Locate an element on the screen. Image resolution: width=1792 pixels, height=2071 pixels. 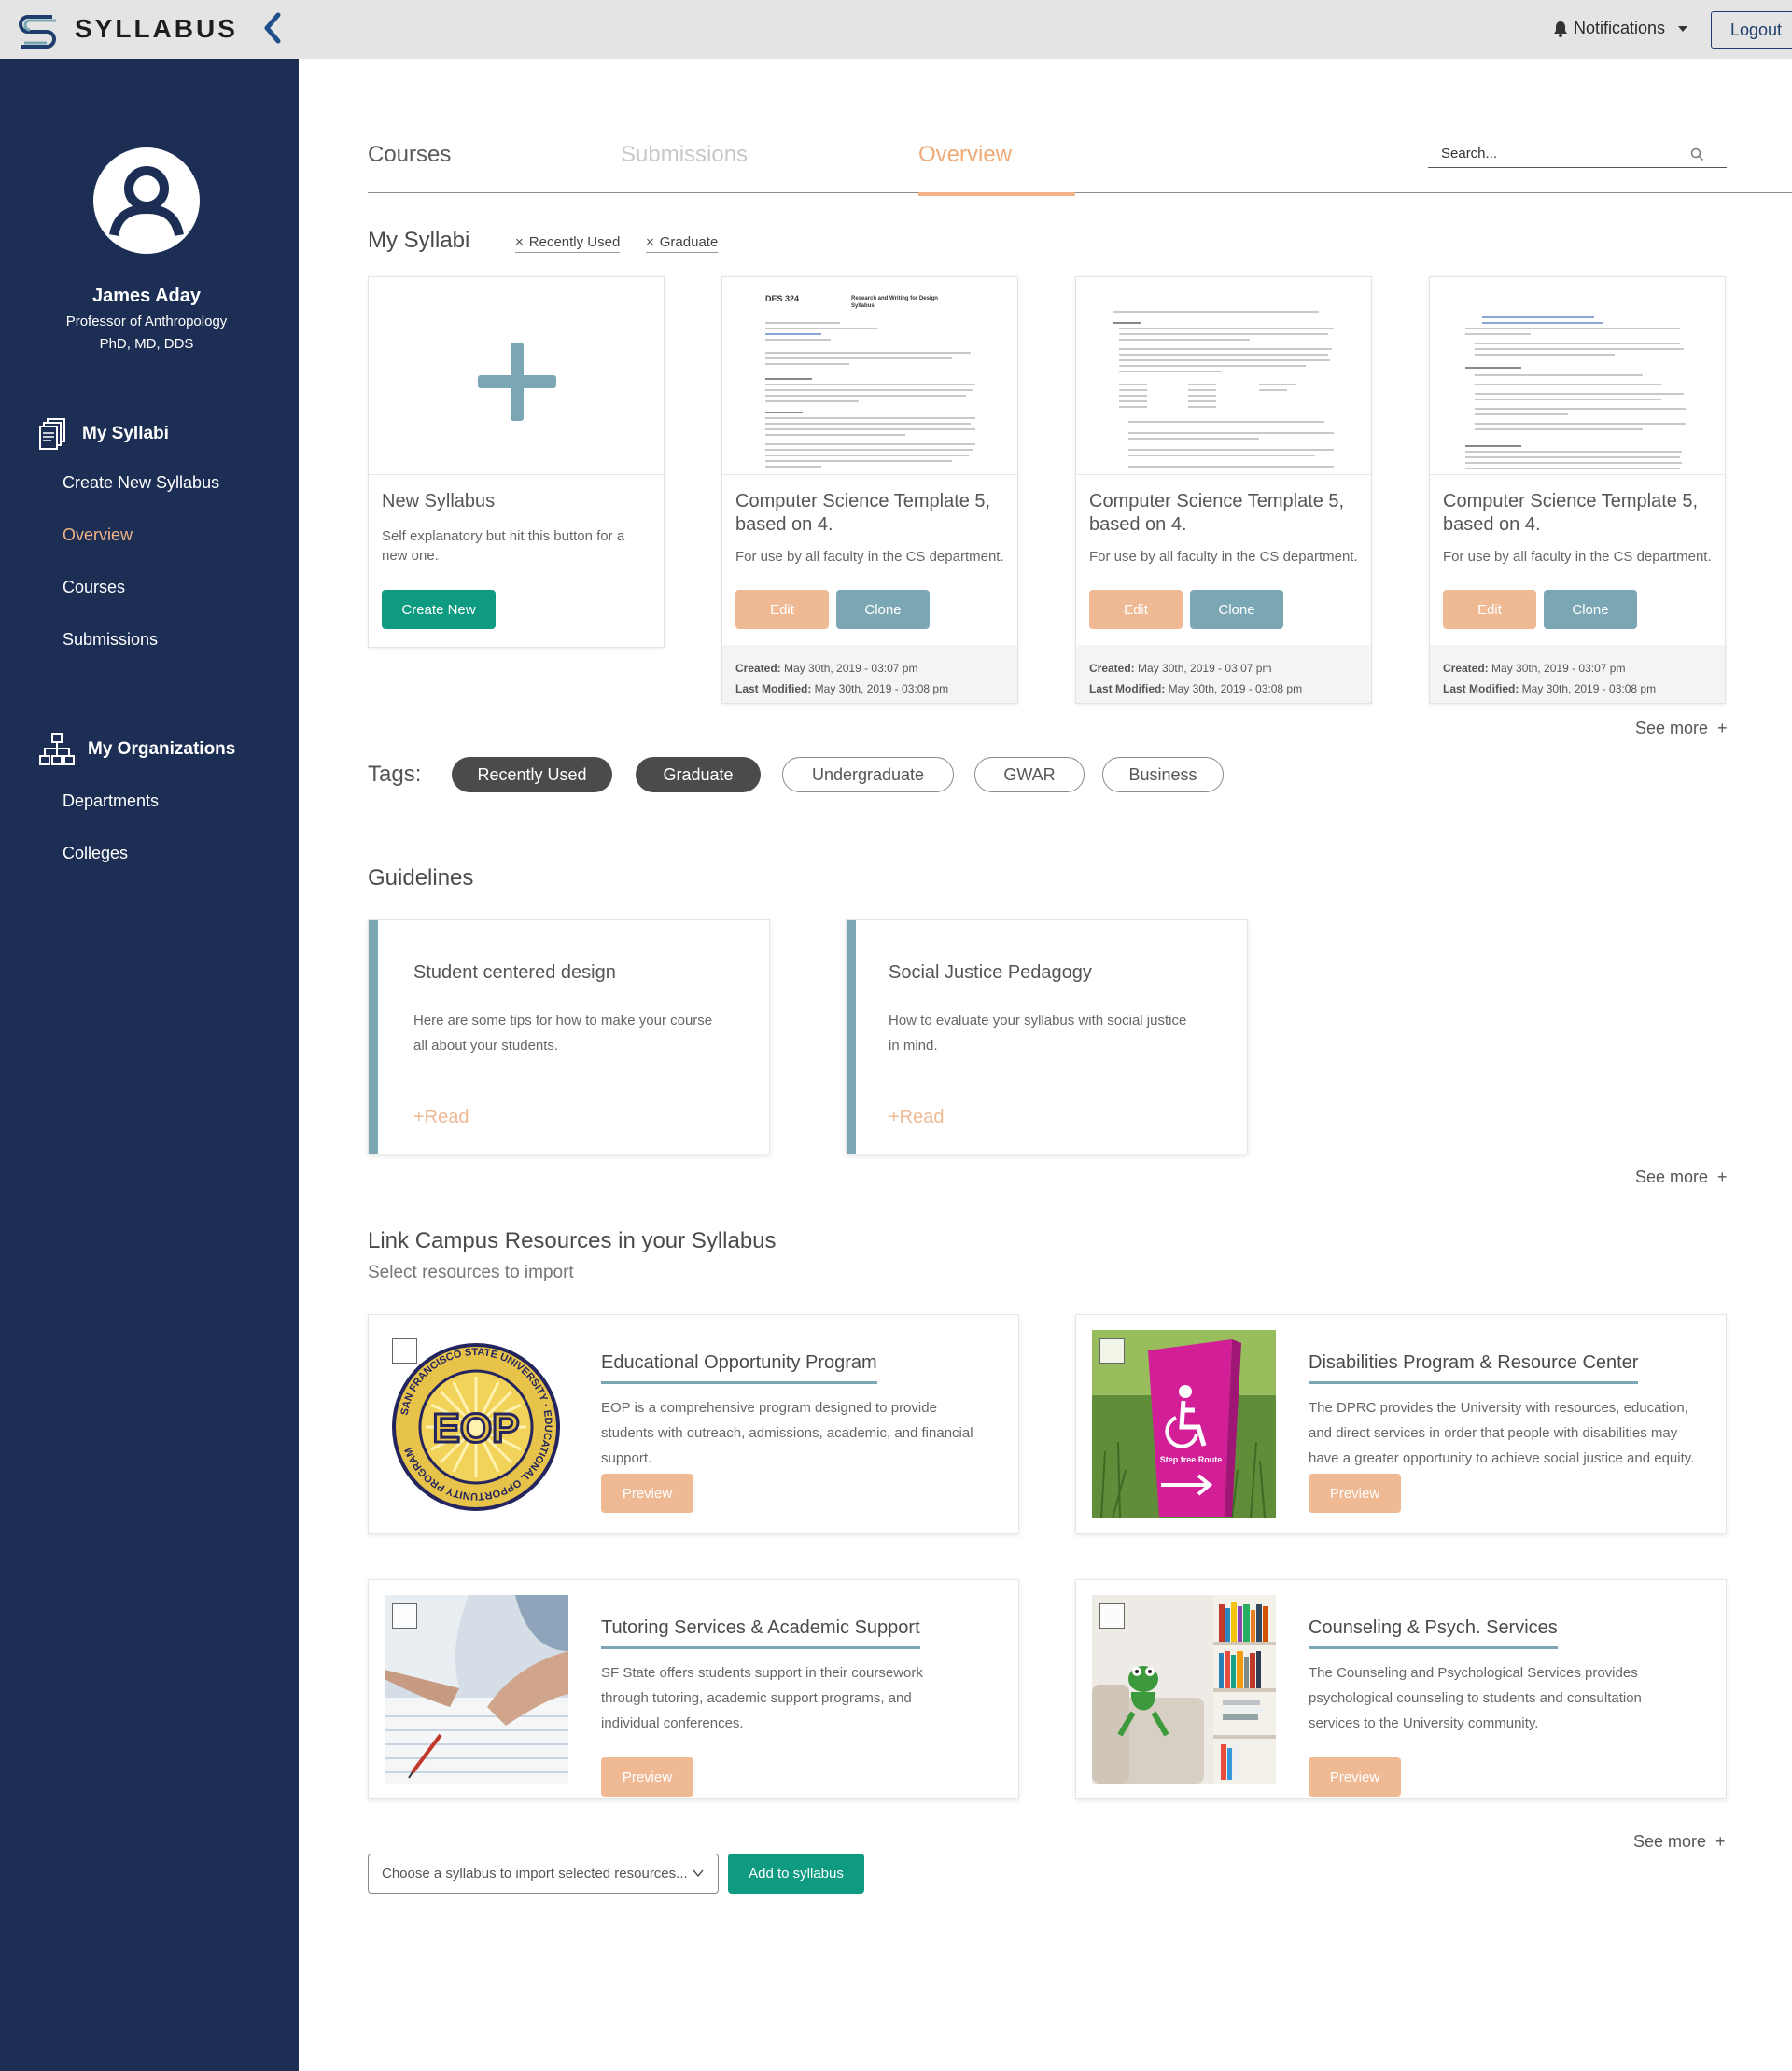
resource-title: Tutoring Services & Academic Support is located at coordinates (760, 1633).